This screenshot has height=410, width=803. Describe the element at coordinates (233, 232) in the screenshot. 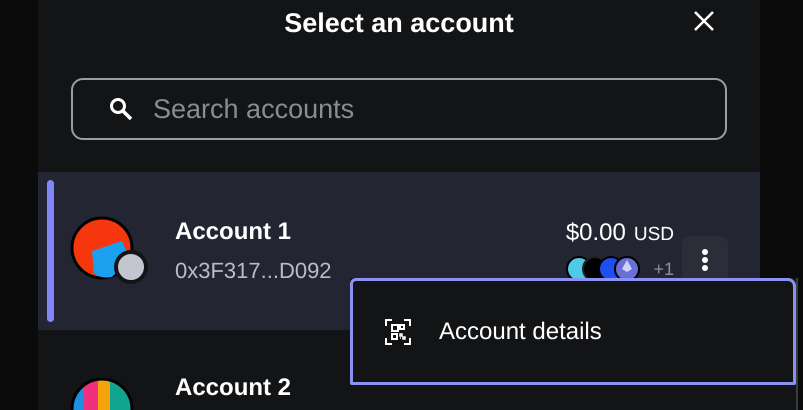

I see `account-name: Account 1` at that location.